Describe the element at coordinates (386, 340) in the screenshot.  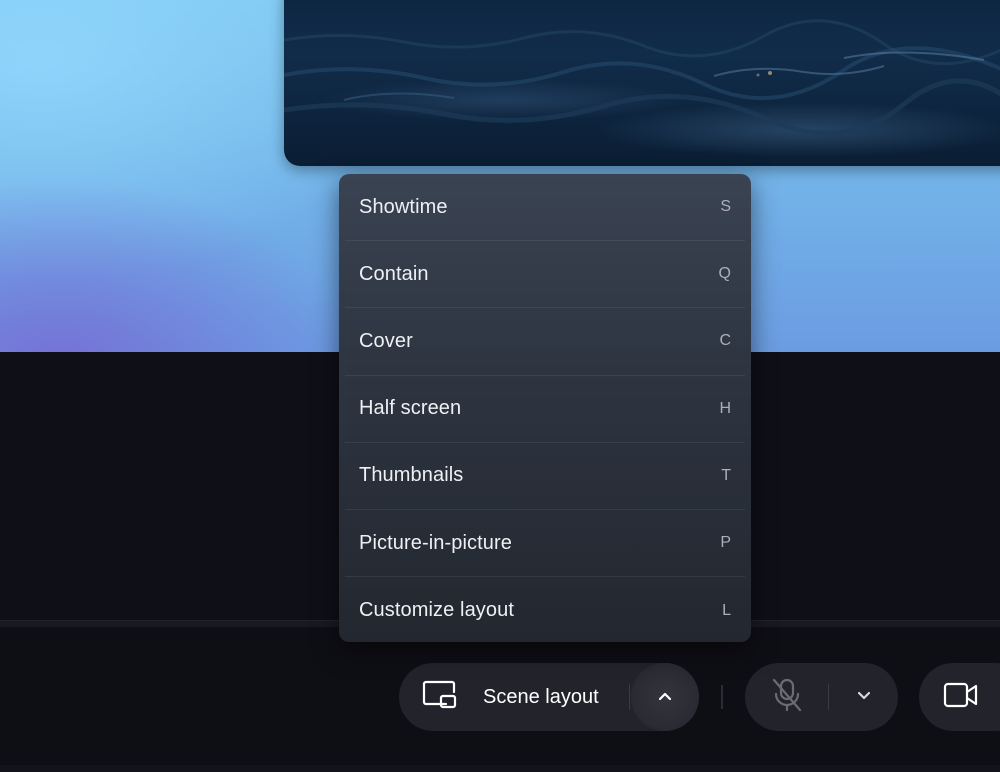
I see `menu-item-label: Cover` at that location.